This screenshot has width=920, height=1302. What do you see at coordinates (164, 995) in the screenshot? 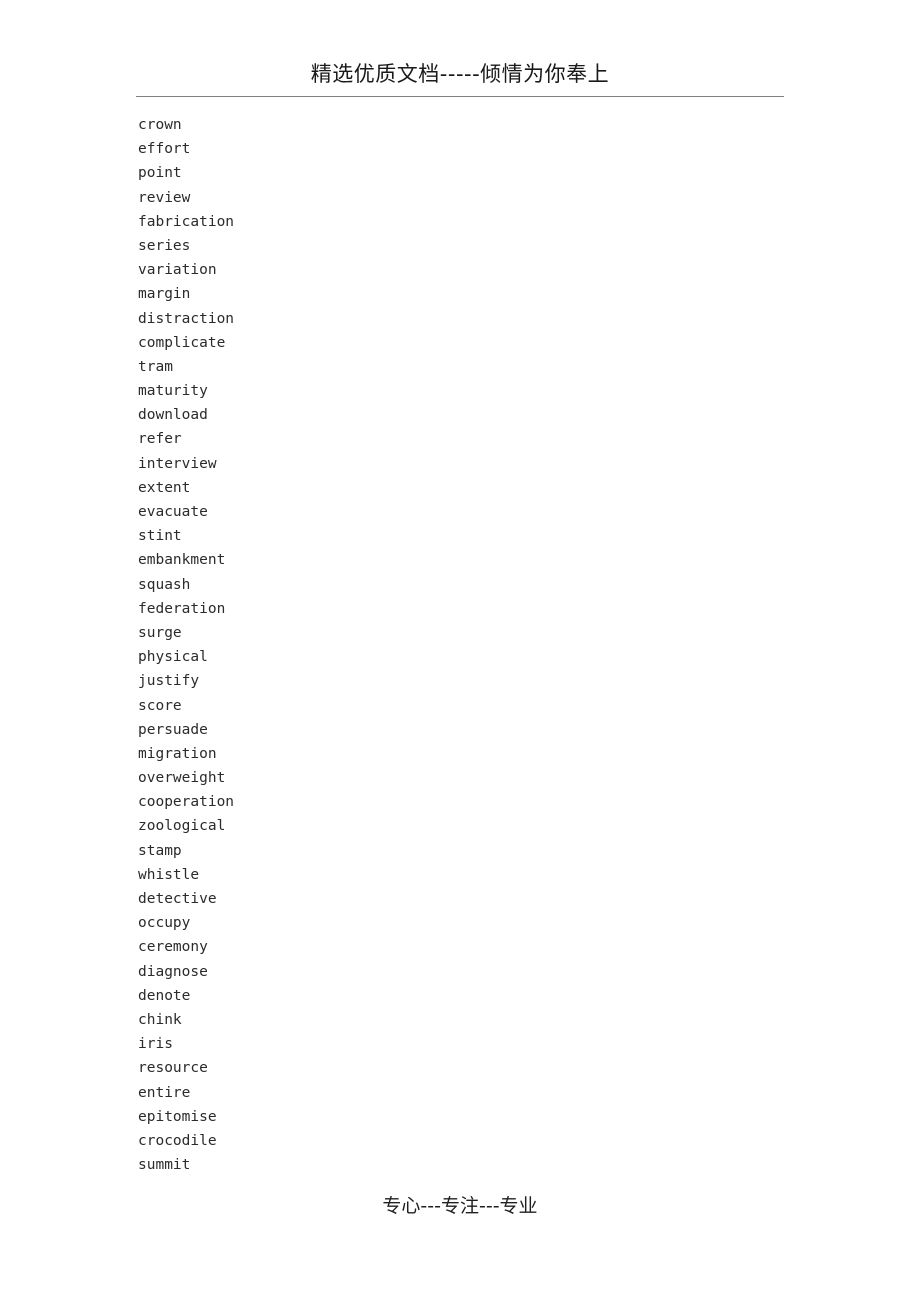
I see `word-list-item: denote` at bounding box center [164, 995].